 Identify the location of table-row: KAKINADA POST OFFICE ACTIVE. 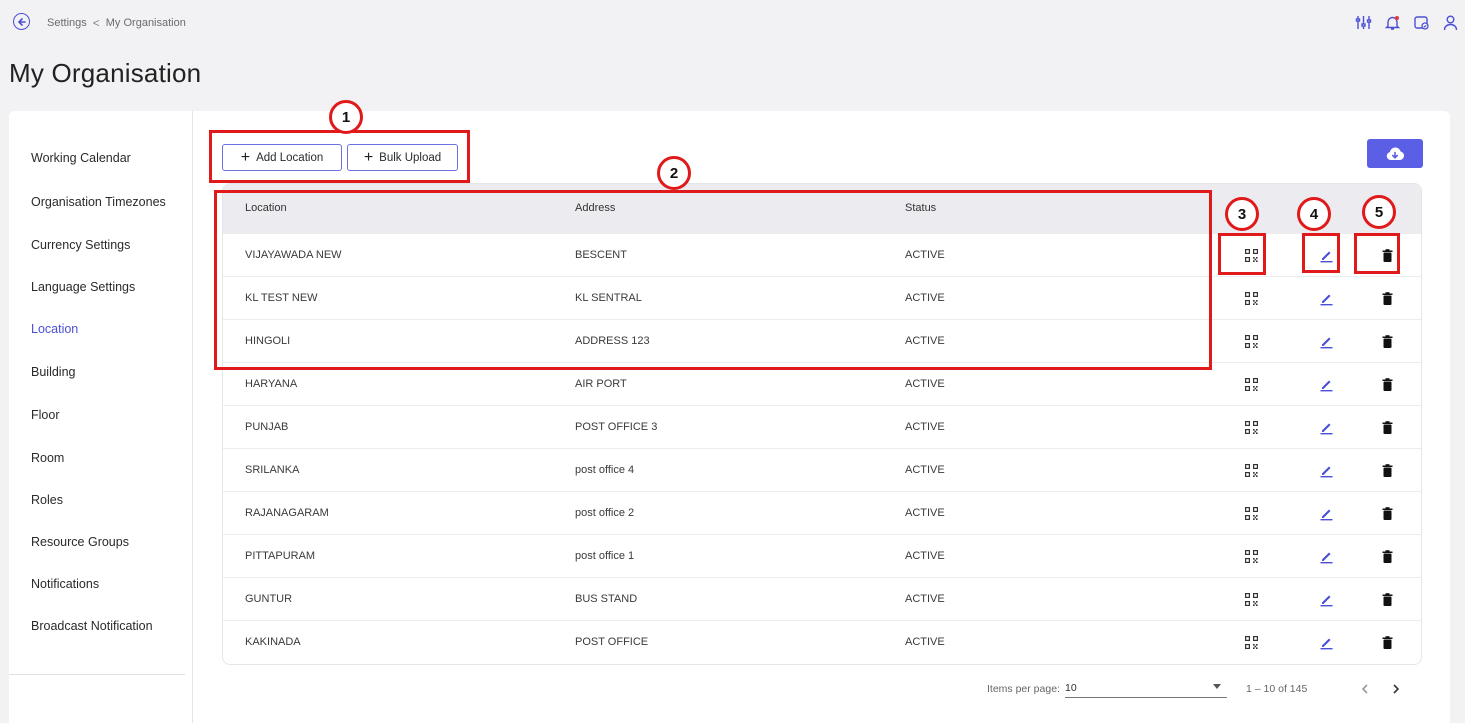
(822, 641).